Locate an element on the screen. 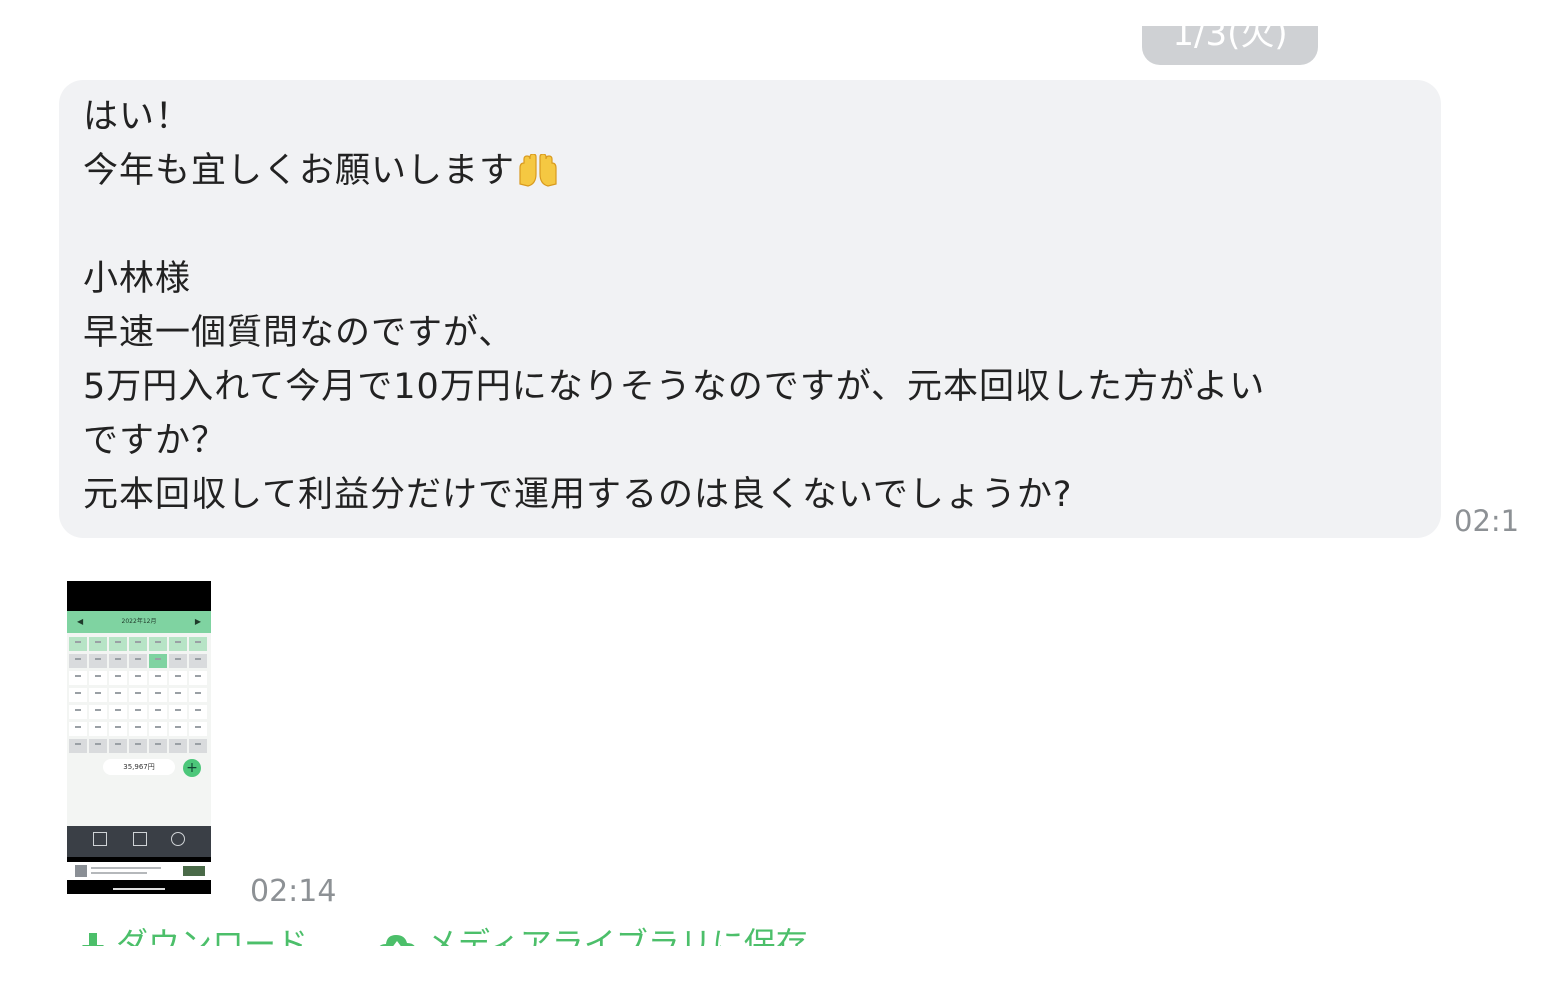 This screenshot has width=1546, height=982. message-line: 早速一個質問なのですが、 is located at coordinates (299, 333).